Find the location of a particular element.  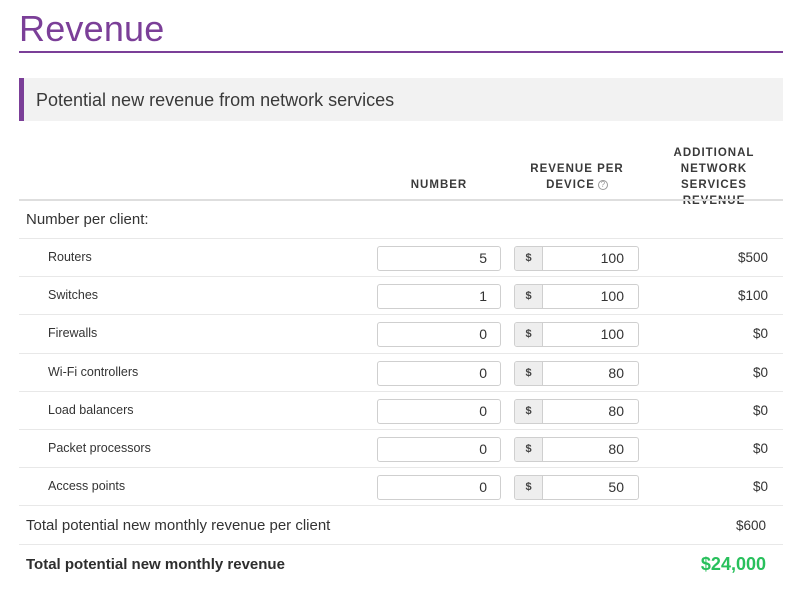

row-label: Load balancers is located at coordinates (91, 410).